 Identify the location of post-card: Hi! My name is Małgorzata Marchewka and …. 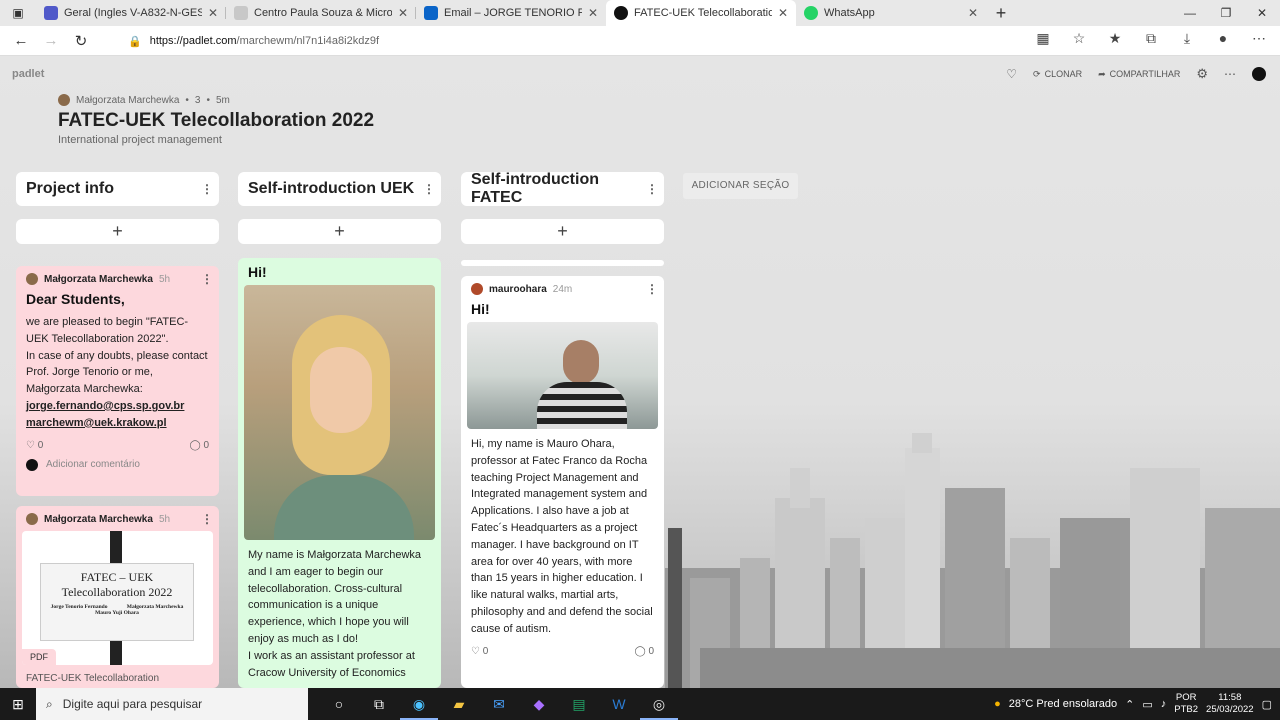
(339, 473).